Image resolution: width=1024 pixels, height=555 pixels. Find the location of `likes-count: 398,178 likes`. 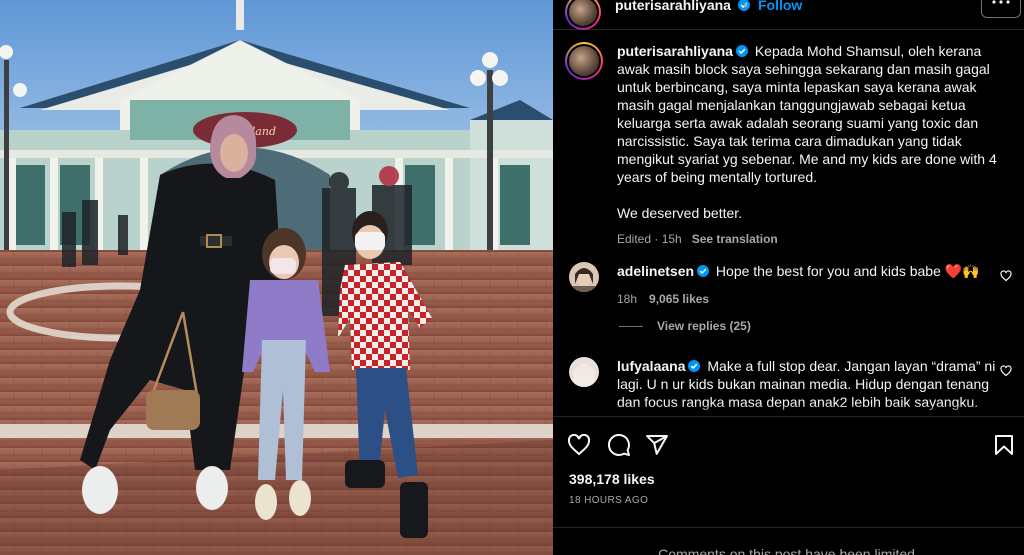

likes-count: 398,178 likes is located at coordinates (612, 479).